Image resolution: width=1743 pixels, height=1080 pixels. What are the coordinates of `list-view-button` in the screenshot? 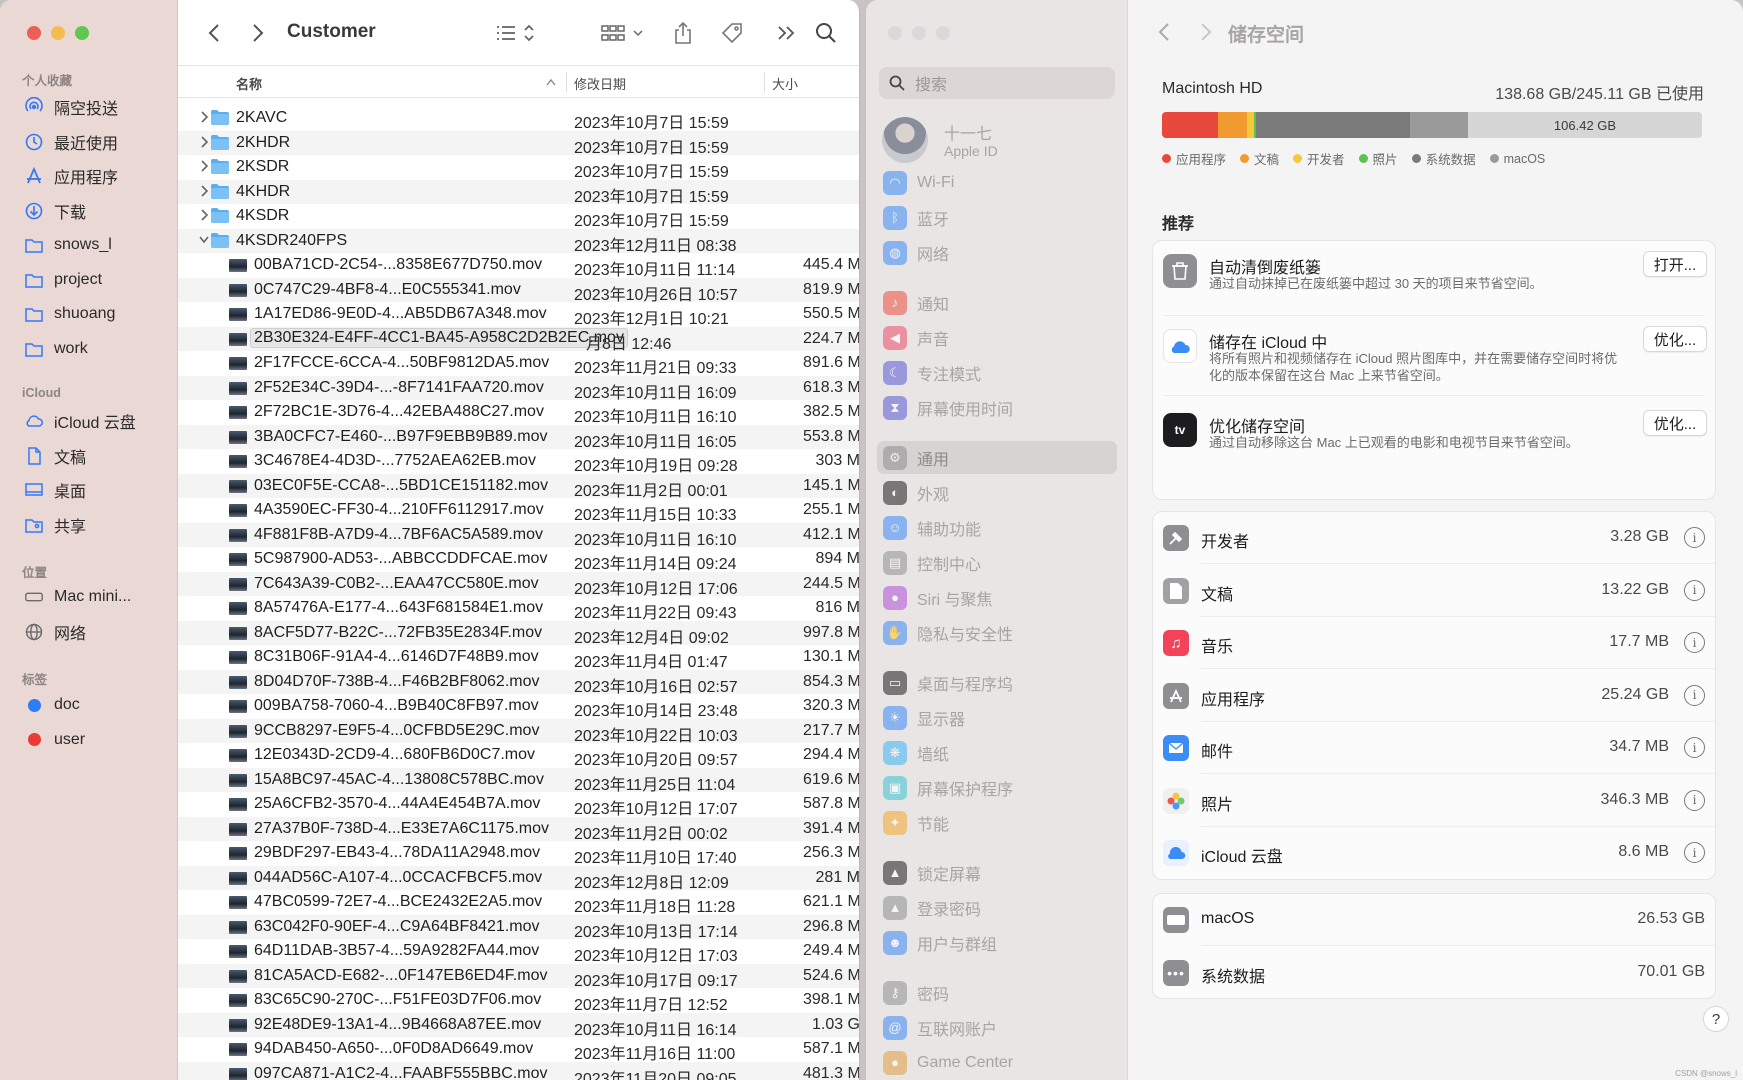 It's located at (517, 33).